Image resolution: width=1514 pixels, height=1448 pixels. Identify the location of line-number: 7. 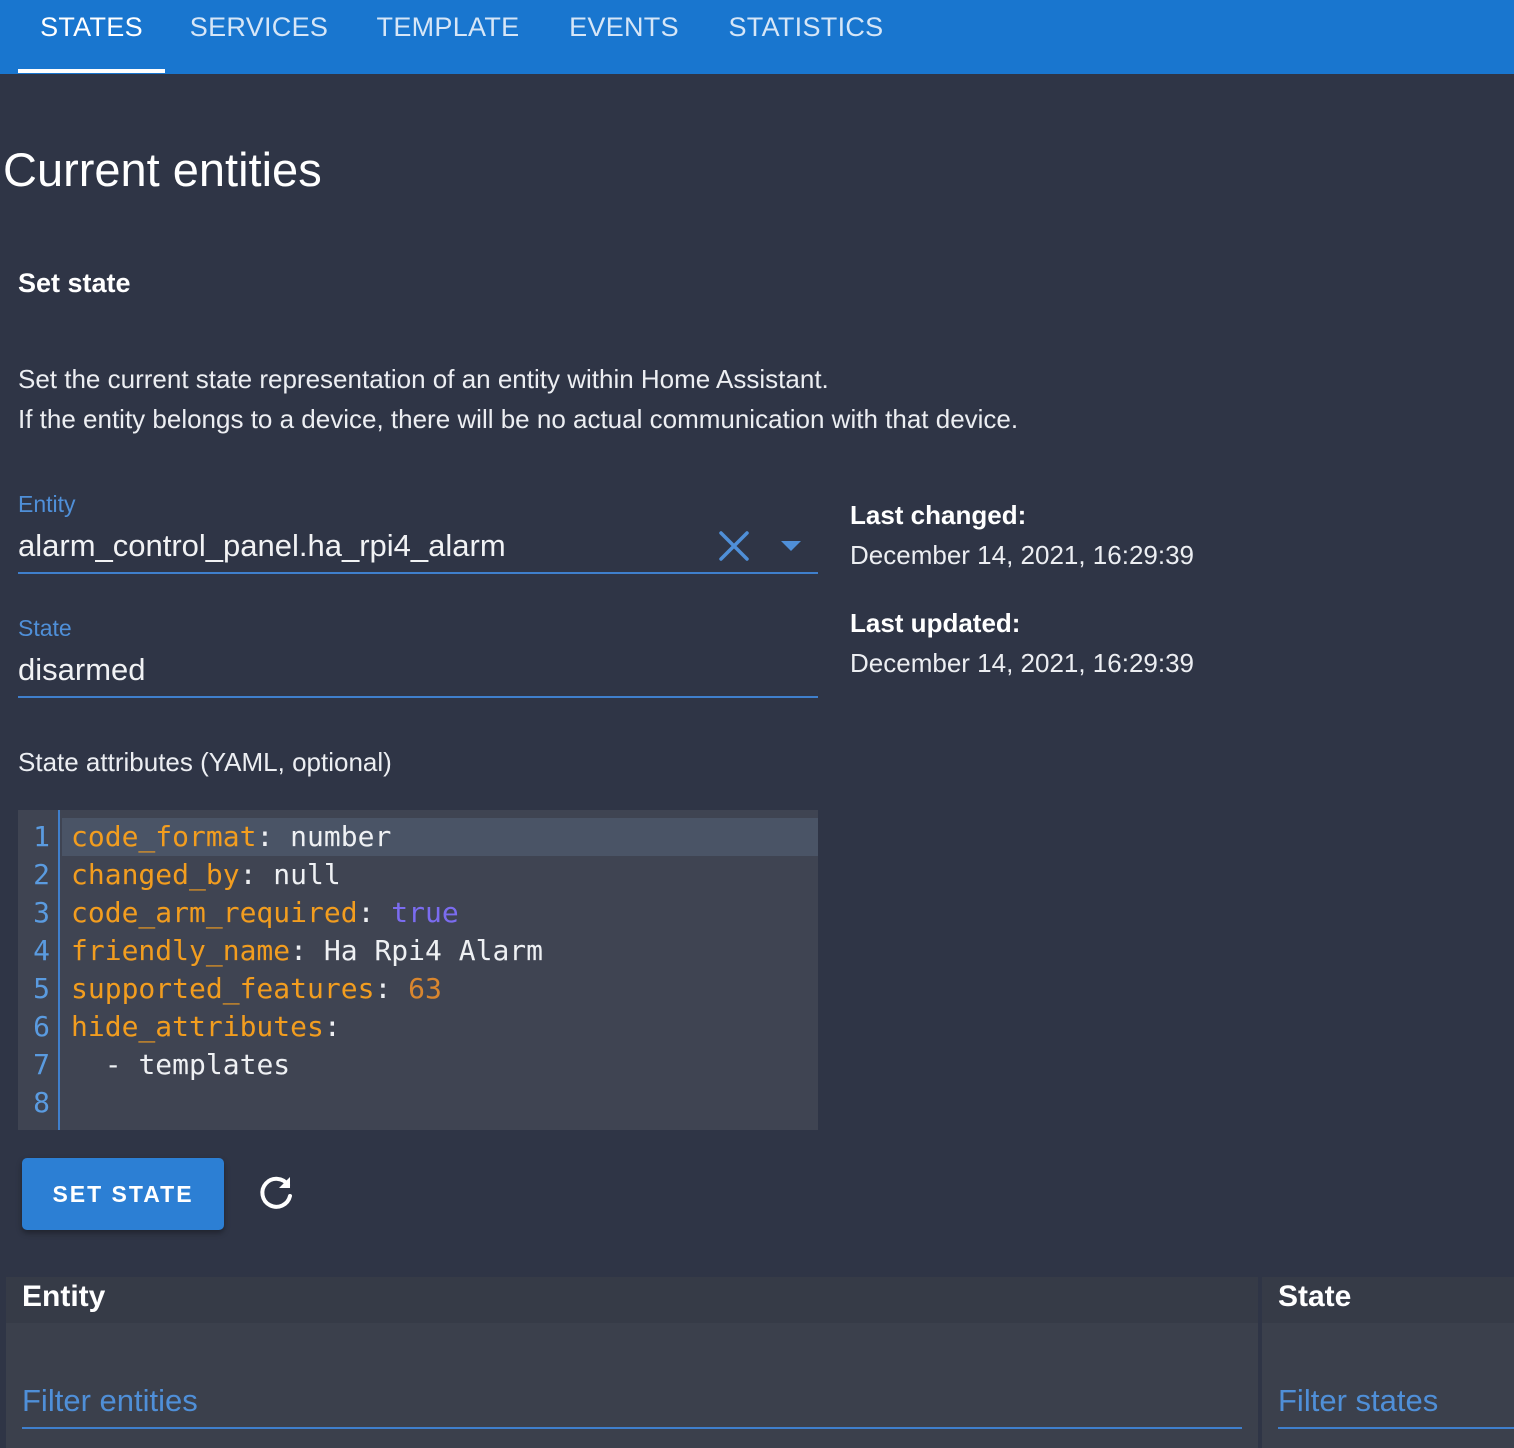
(41, 1064).